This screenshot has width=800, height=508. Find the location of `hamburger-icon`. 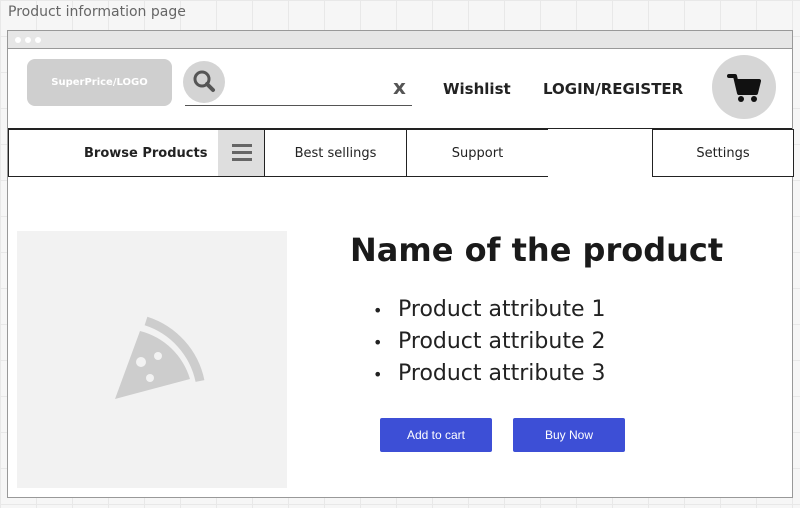

hamburger-icon is located at coordinates (242, 152).